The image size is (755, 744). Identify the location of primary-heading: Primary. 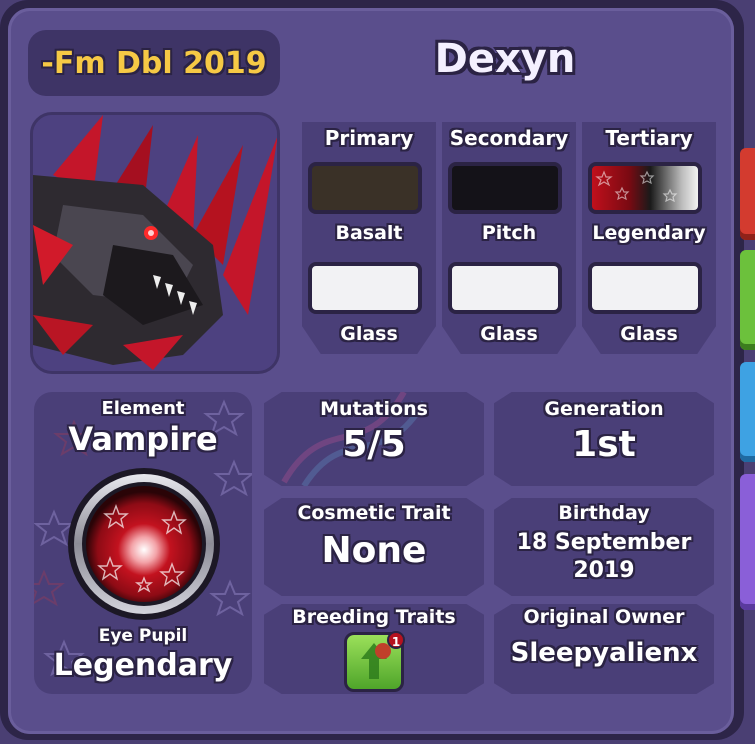
(369, 138).